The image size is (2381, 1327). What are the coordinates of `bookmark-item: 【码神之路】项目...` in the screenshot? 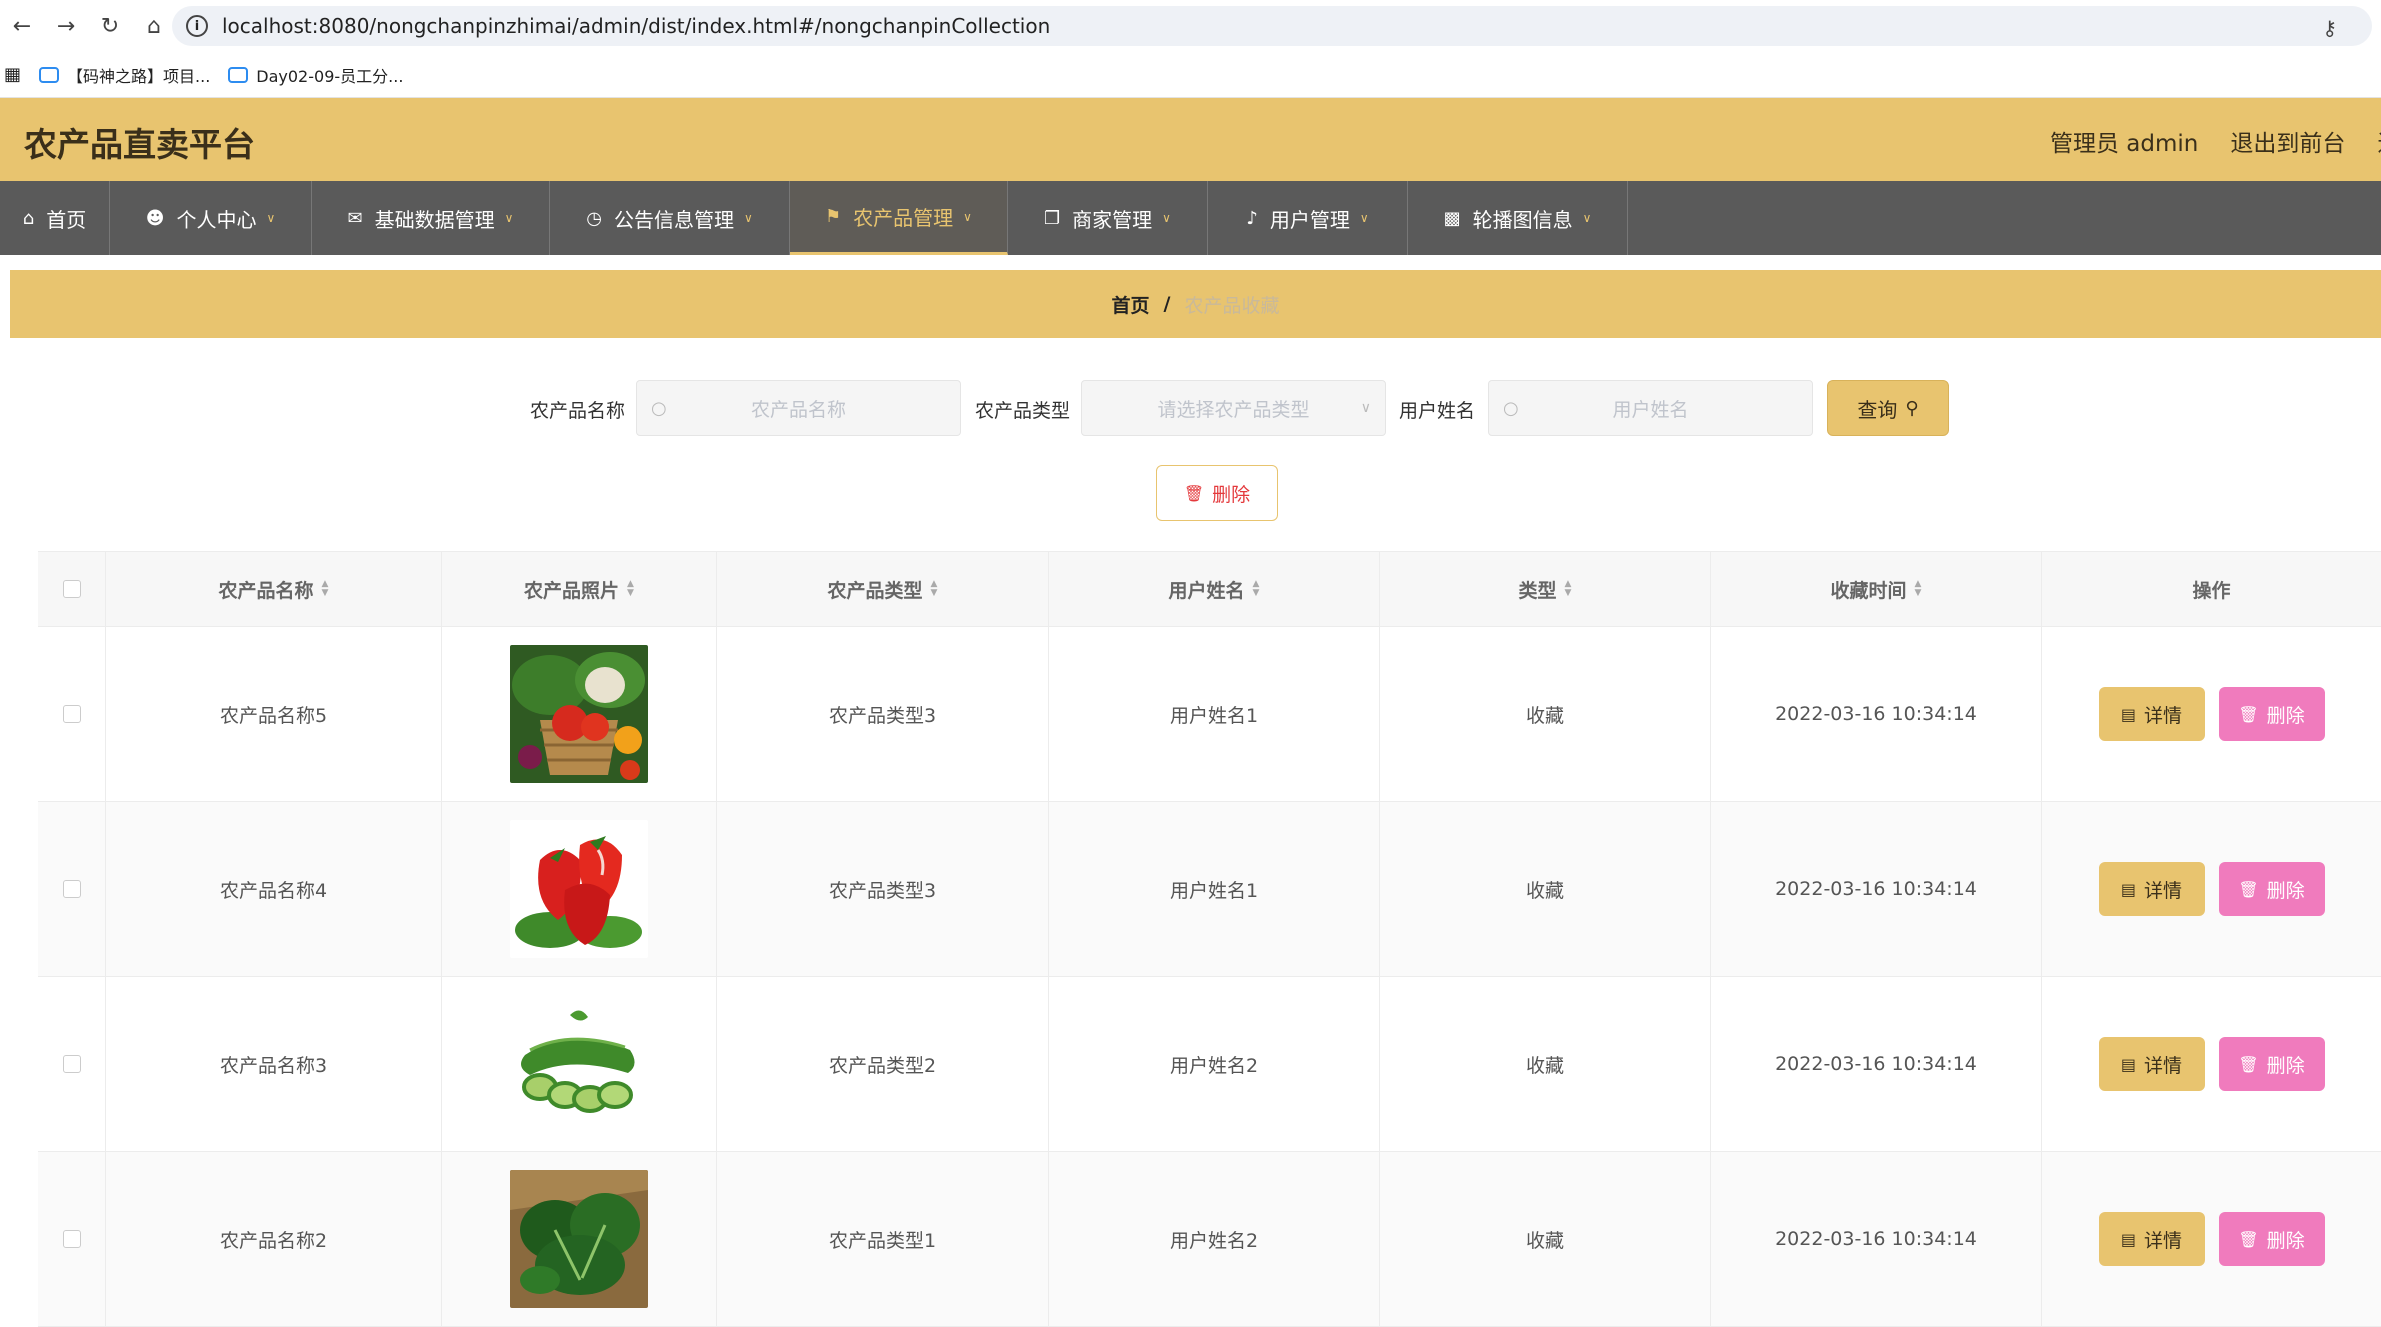 It's located at (124, 75).